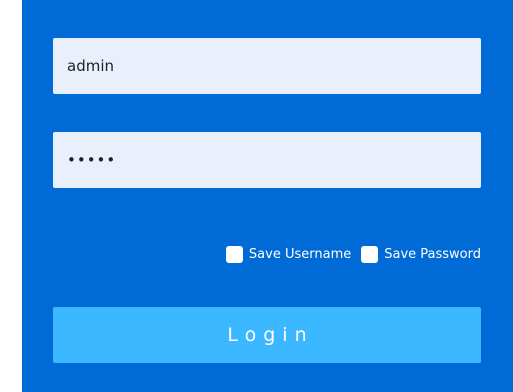  I want to click on username-input: admin, so click(267, 66).